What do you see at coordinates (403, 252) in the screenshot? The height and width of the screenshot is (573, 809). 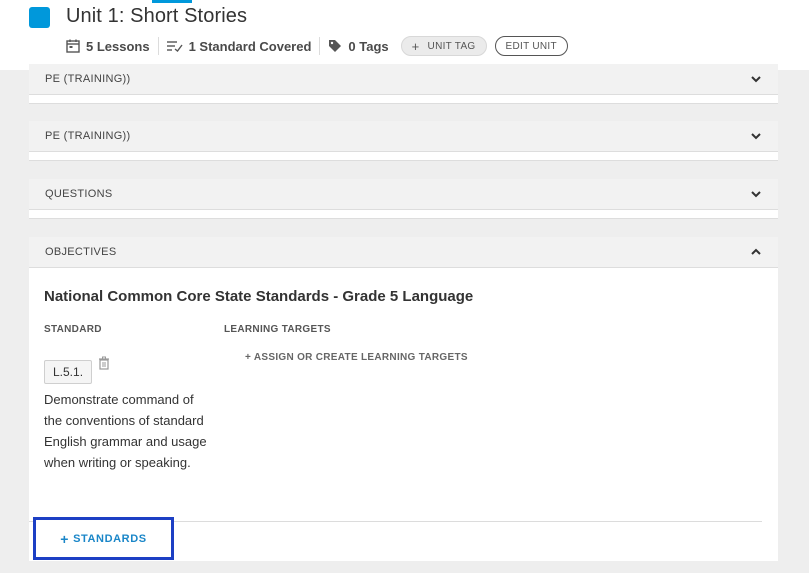 I see `panel-header: OBJECTIVES` at bounding box center [403, 252].